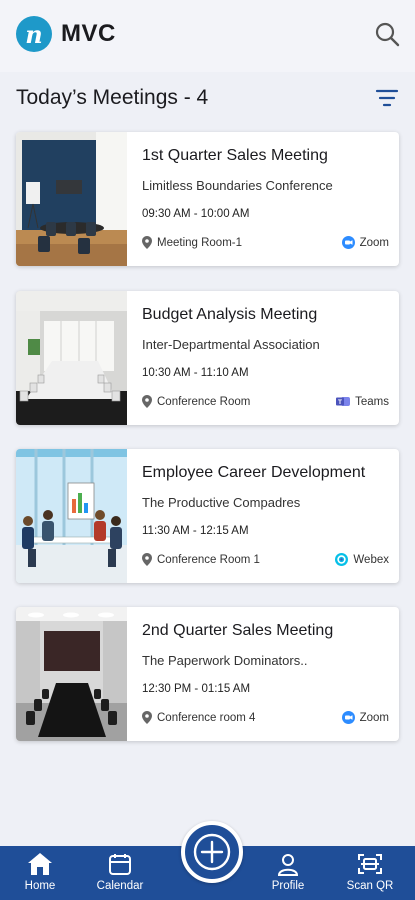 The image size is (415, 900). Describe the element at coordinates (235, 155) in the screenshot. I see `meeting-title: 1st Quarter Sales Meeting` at that location.